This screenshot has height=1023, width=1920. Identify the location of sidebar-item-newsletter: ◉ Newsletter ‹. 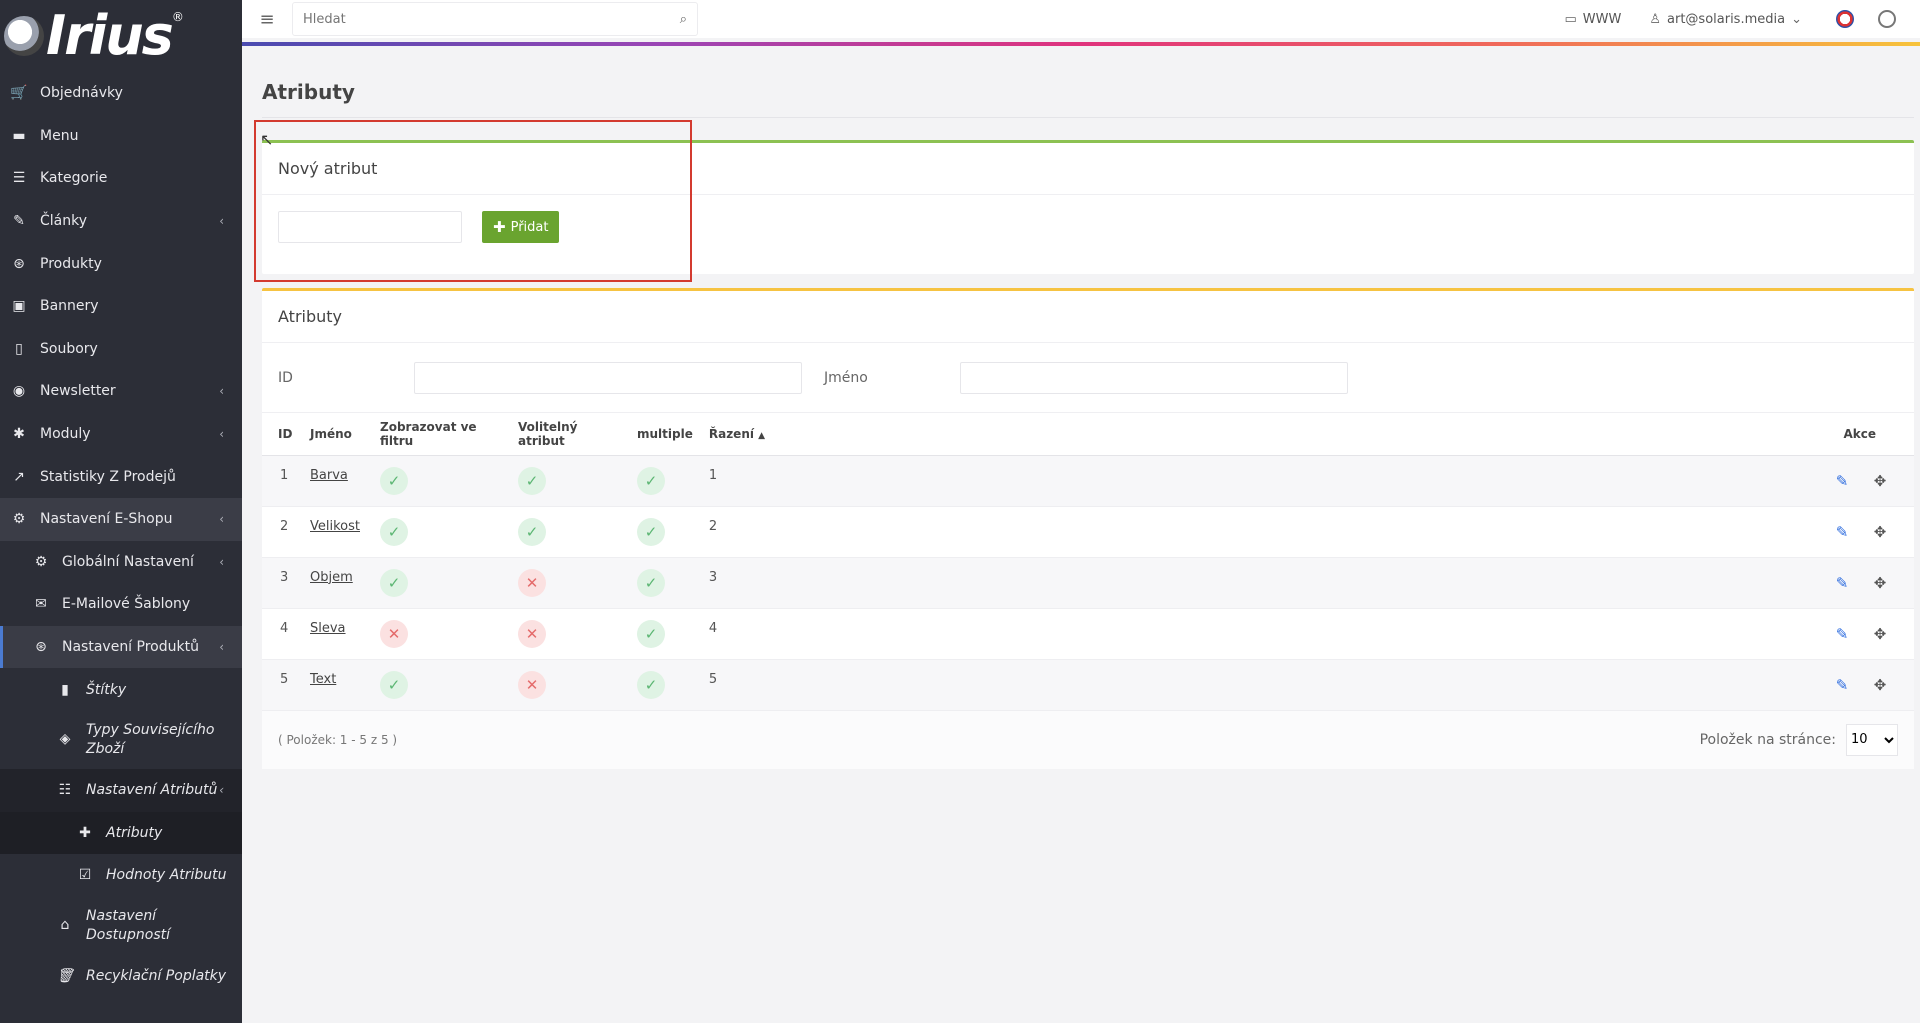
(121, 391).